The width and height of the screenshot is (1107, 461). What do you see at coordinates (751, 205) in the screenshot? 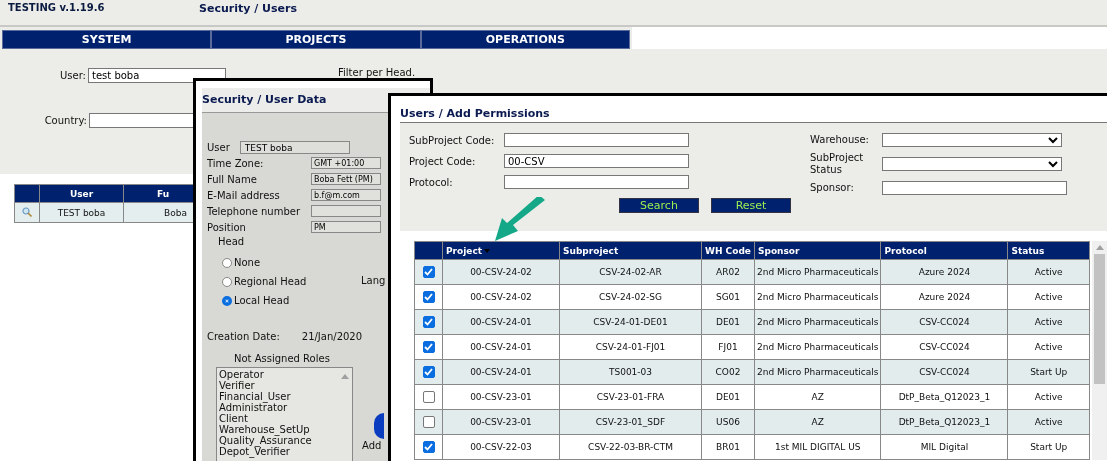
I see `action-button: Reset` at bounding box center [751, 205].